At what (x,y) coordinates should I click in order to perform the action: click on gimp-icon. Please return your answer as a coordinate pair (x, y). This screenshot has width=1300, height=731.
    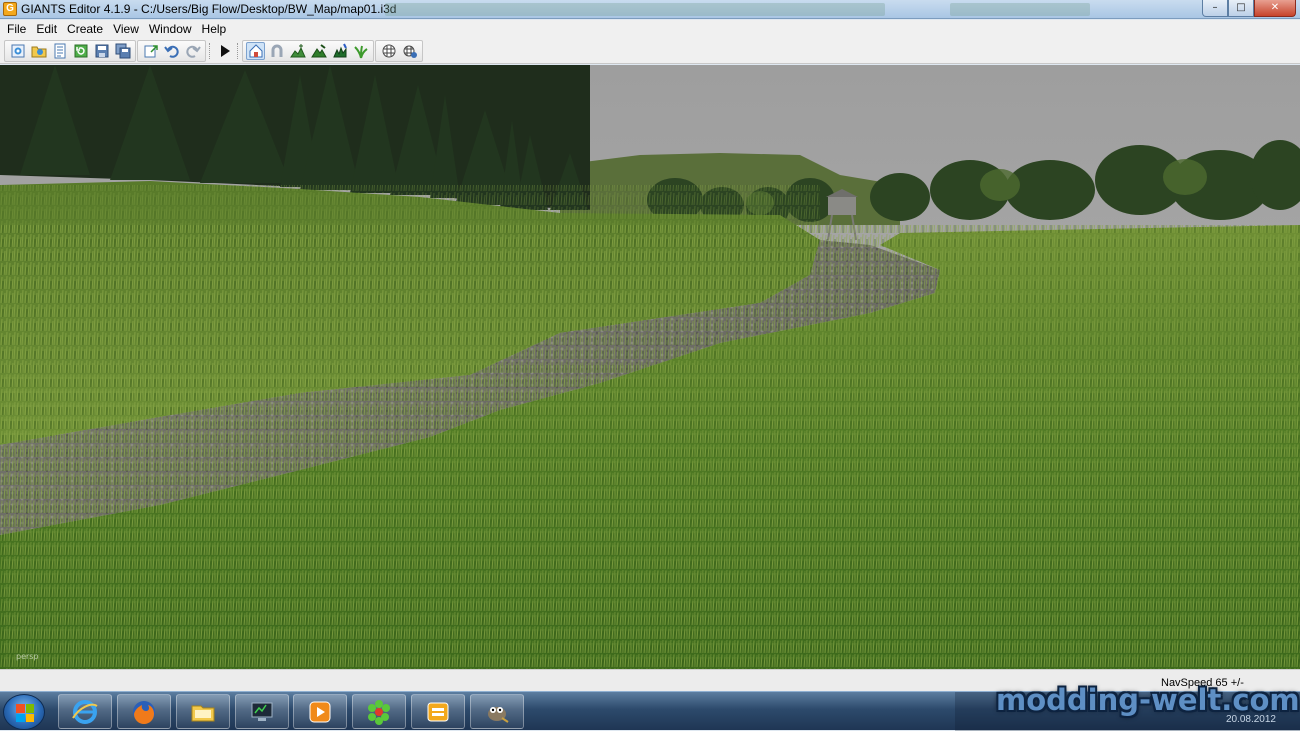
    Looking at the image, I should click on (498, 714).